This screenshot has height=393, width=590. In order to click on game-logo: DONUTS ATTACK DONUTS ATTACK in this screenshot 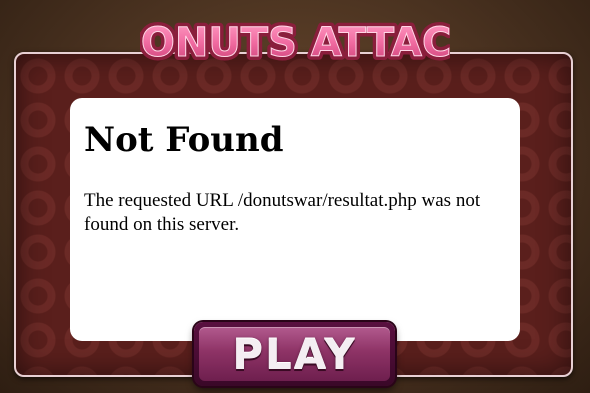, I will do `click(295, 39)`.